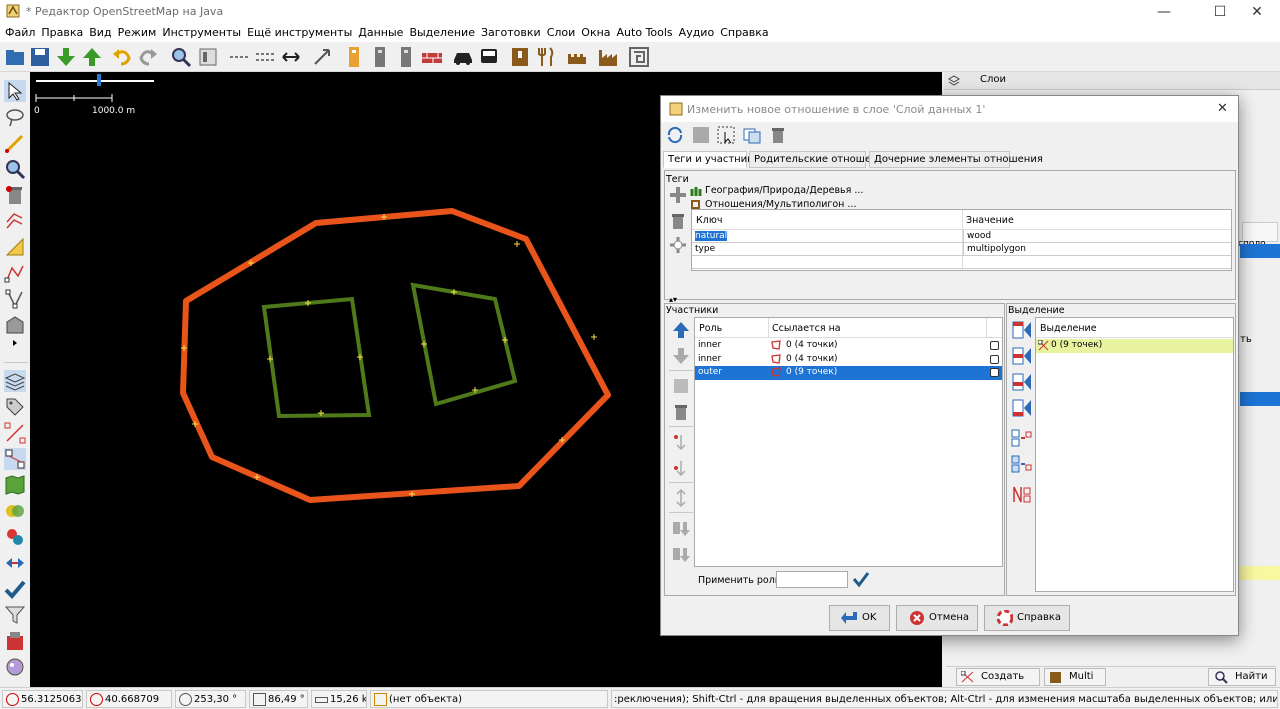  I want to click on parallel-tool-icon, so click(15, 221).